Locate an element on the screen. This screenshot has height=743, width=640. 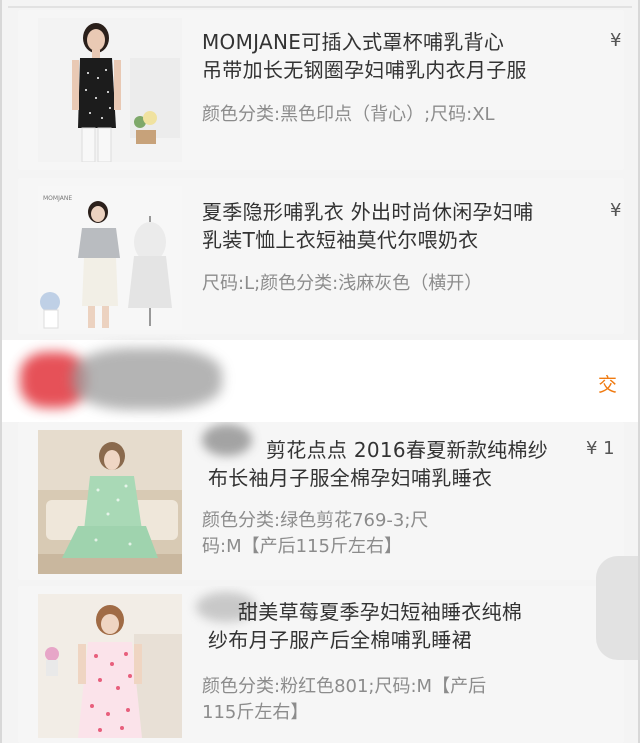
title-line: 甜美草莓夏季孕妇短袖睡衣纯棉 is located at coordinates (380, 612).